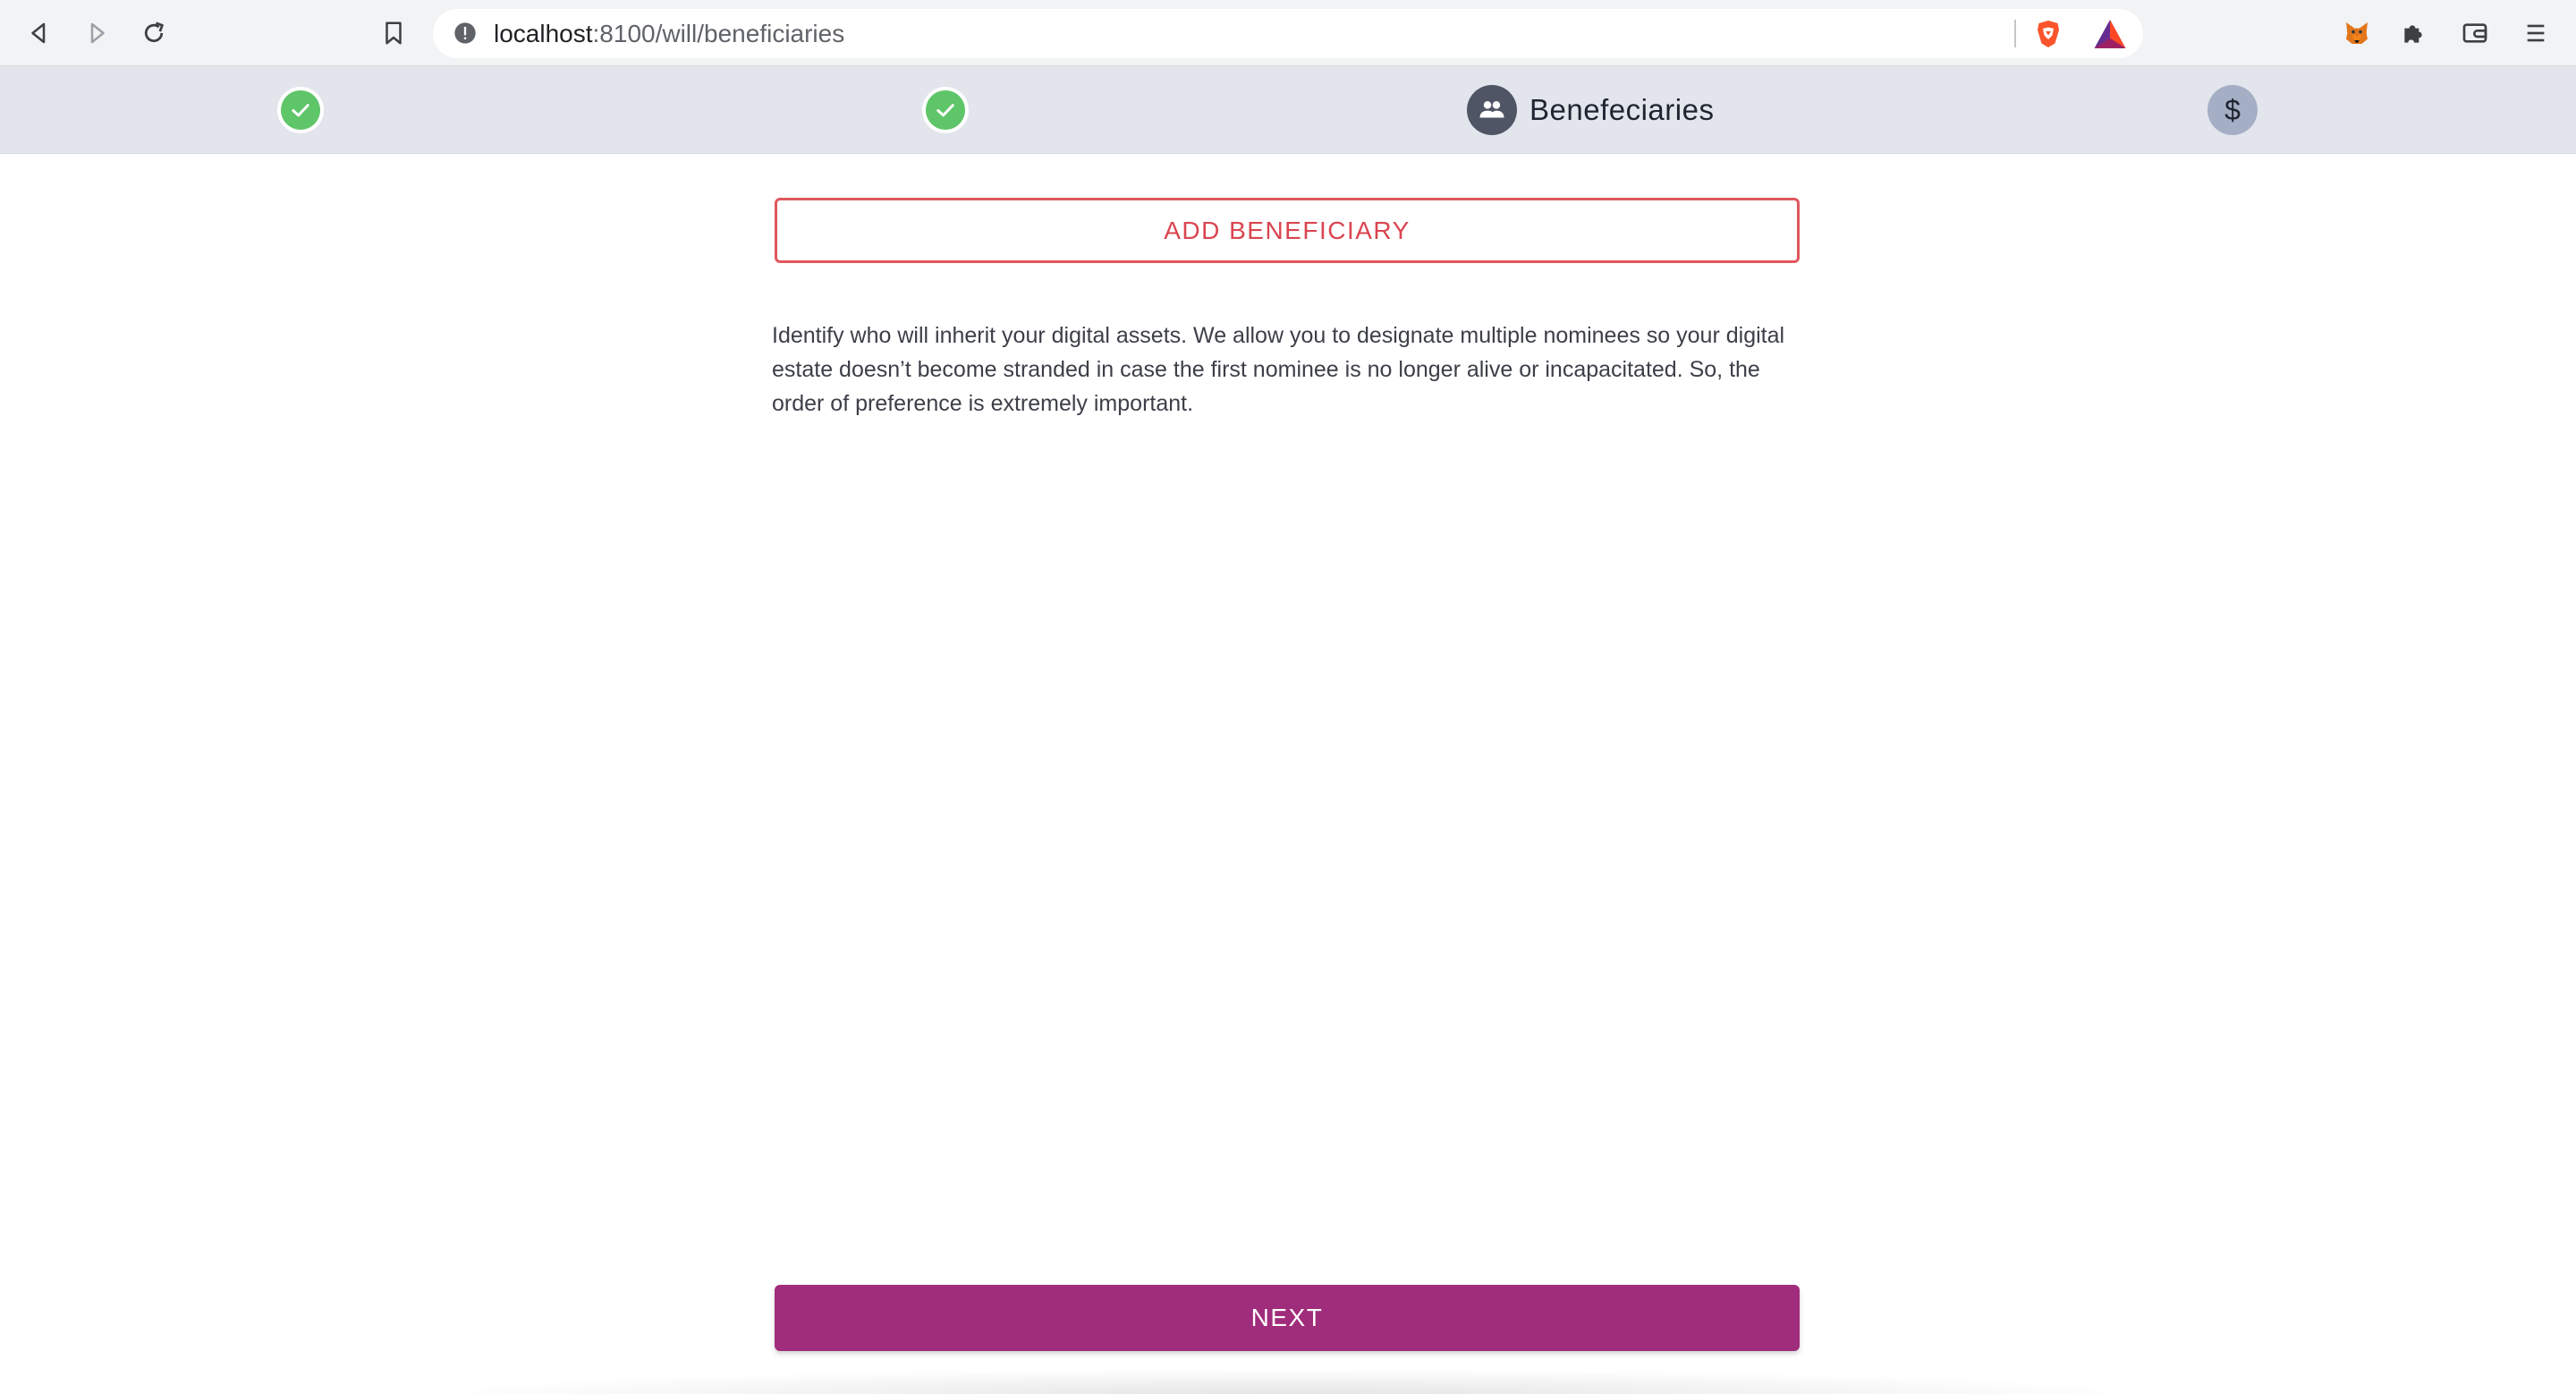  Describe the element at coordinates (1288, 110) in the screenshot. I see `progress-stepper: Benefeciaries $` at that location.